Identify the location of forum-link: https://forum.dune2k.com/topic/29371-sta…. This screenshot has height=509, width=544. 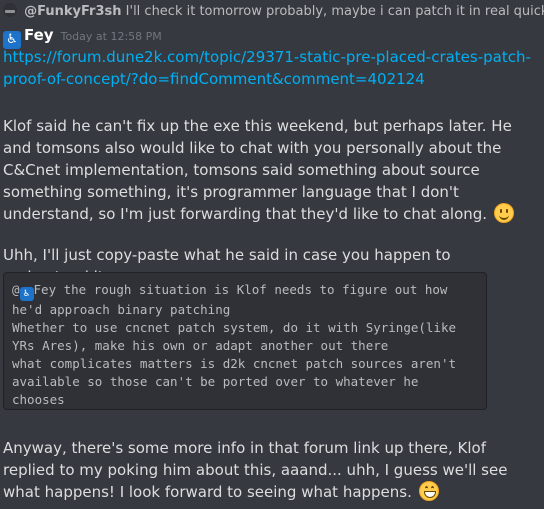
(267, 68).